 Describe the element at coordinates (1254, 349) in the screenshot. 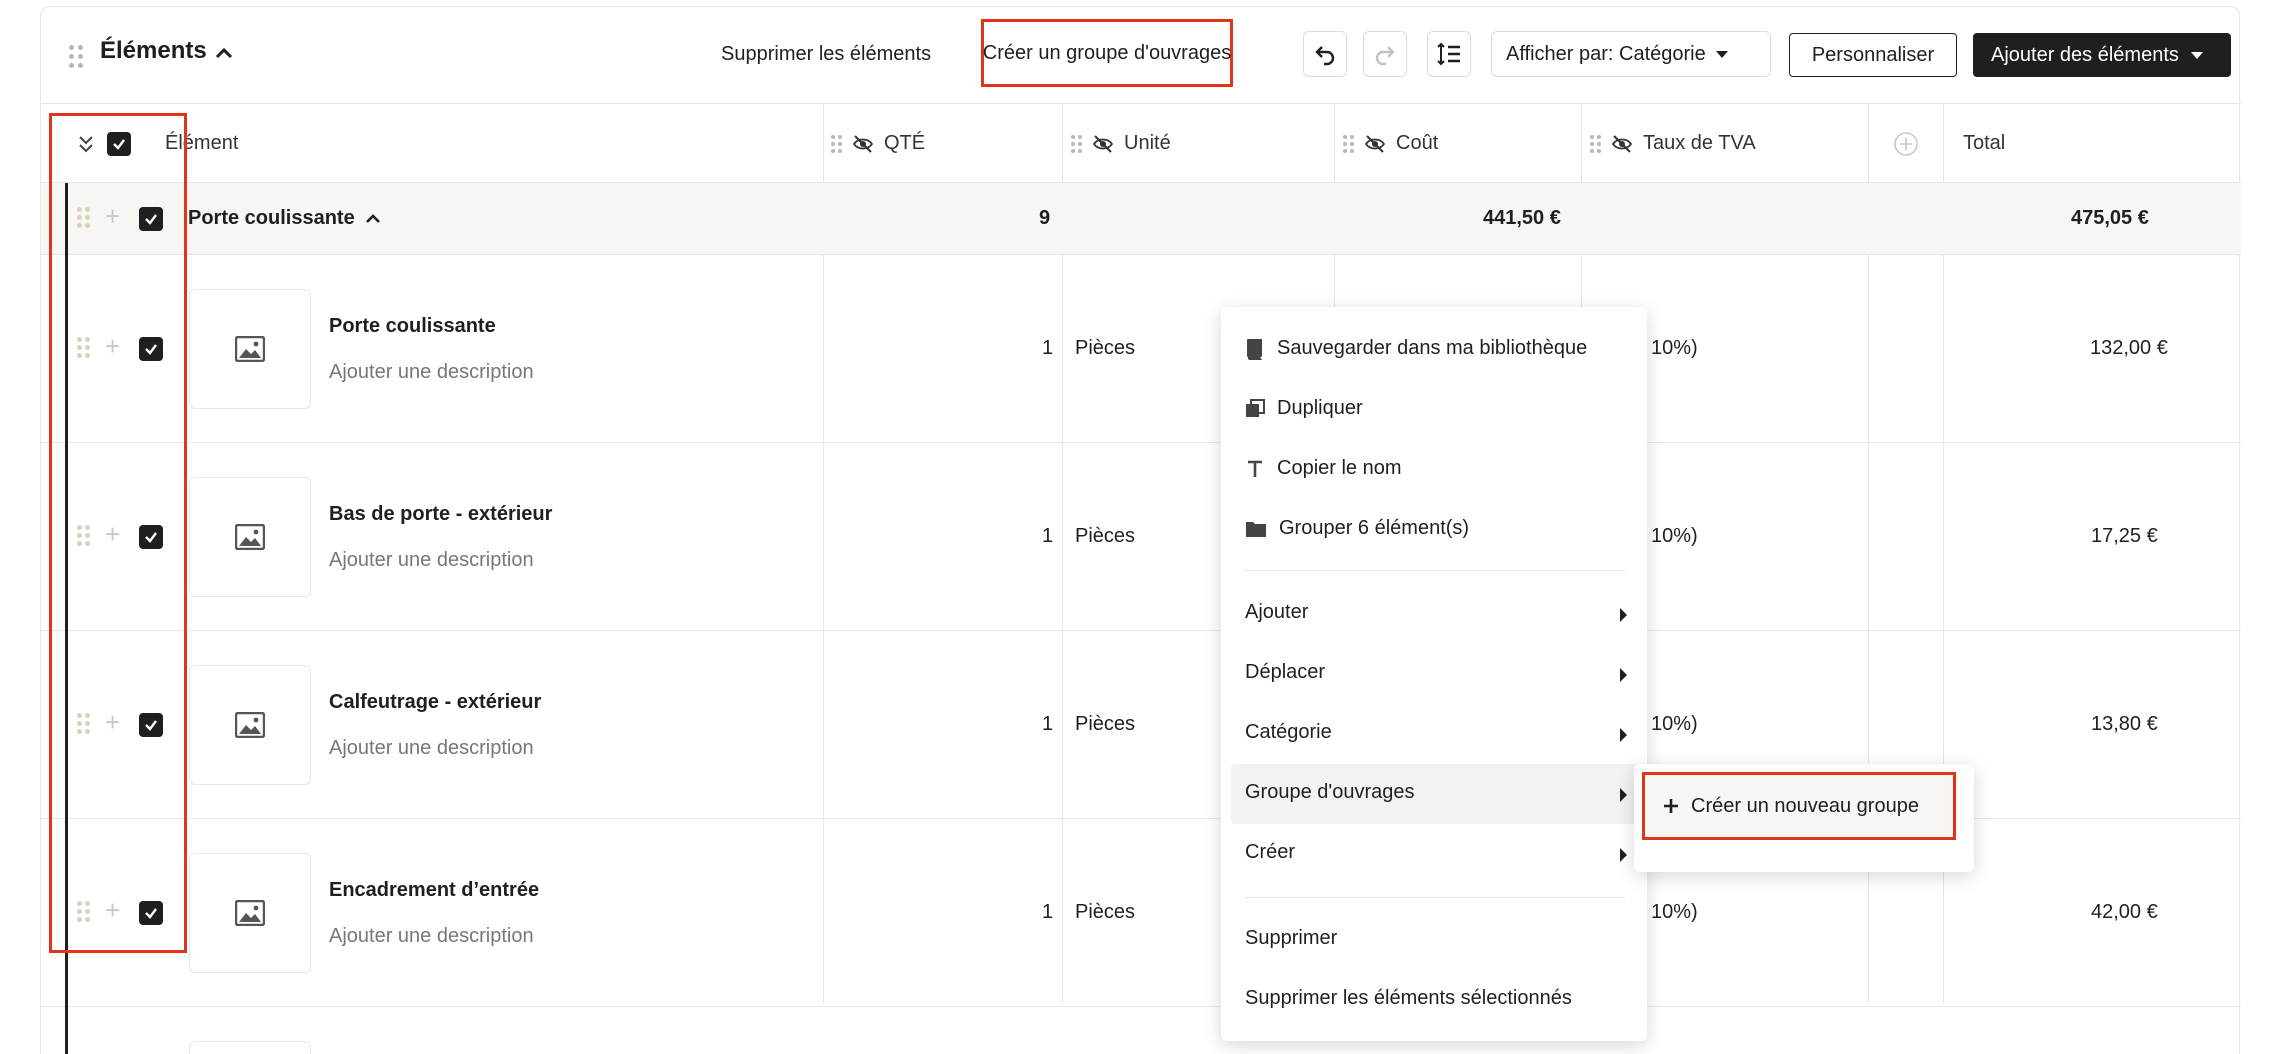

I see `library-icon` at that location.